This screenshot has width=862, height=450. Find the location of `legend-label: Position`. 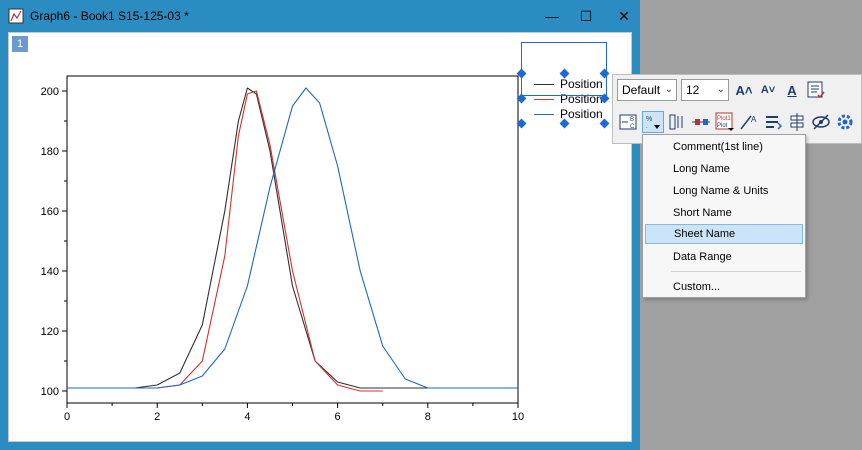

legend-label: Position is located at coordinates (581, 114).